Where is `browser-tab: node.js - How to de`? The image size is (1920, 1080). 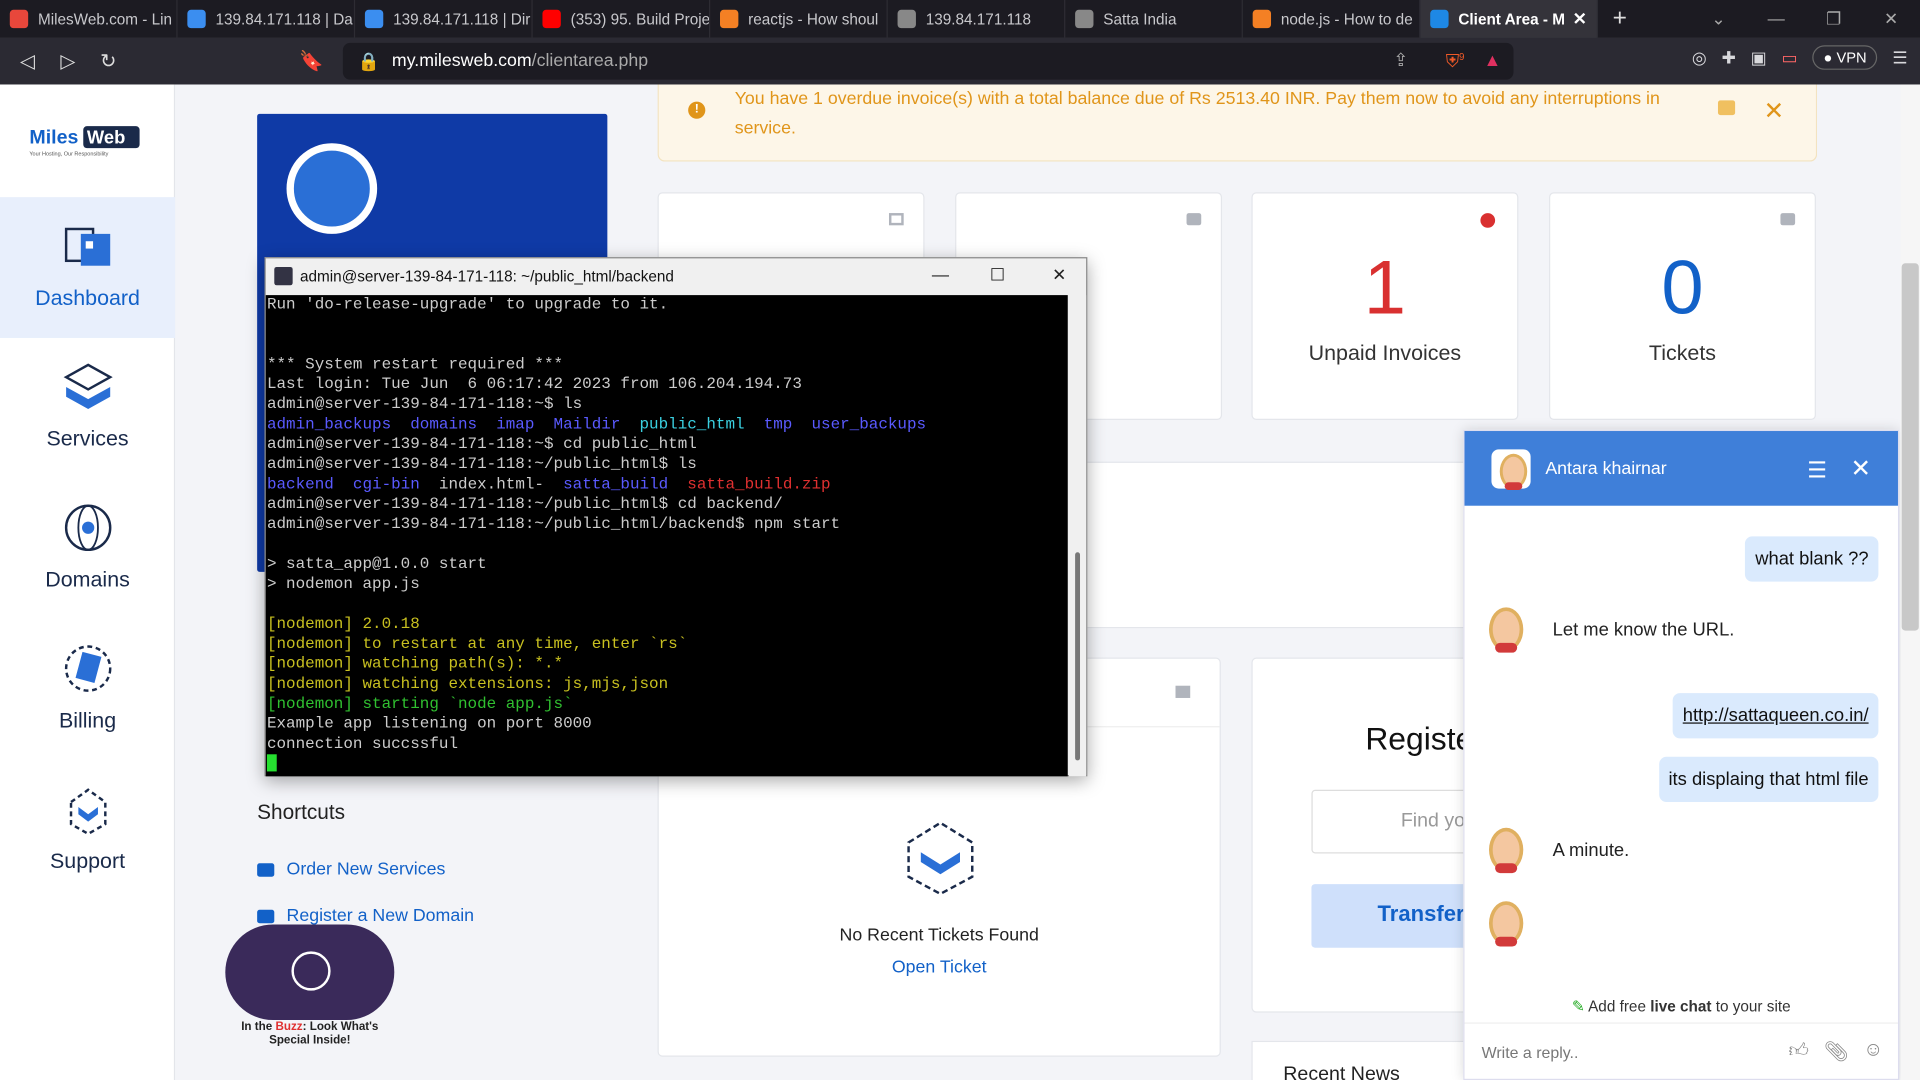 browser-tab: node.js - How to de is located at coordinates (1332, 19).